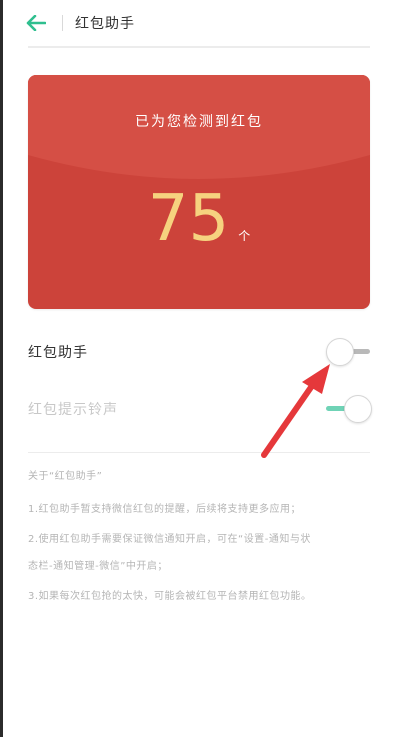  Describe the element at coordinates (165, 509) in the screenshot. I see `about-line-1: 1.红包助手暂支持微信红包的提醒，后续将支持更多应用；` at that location.